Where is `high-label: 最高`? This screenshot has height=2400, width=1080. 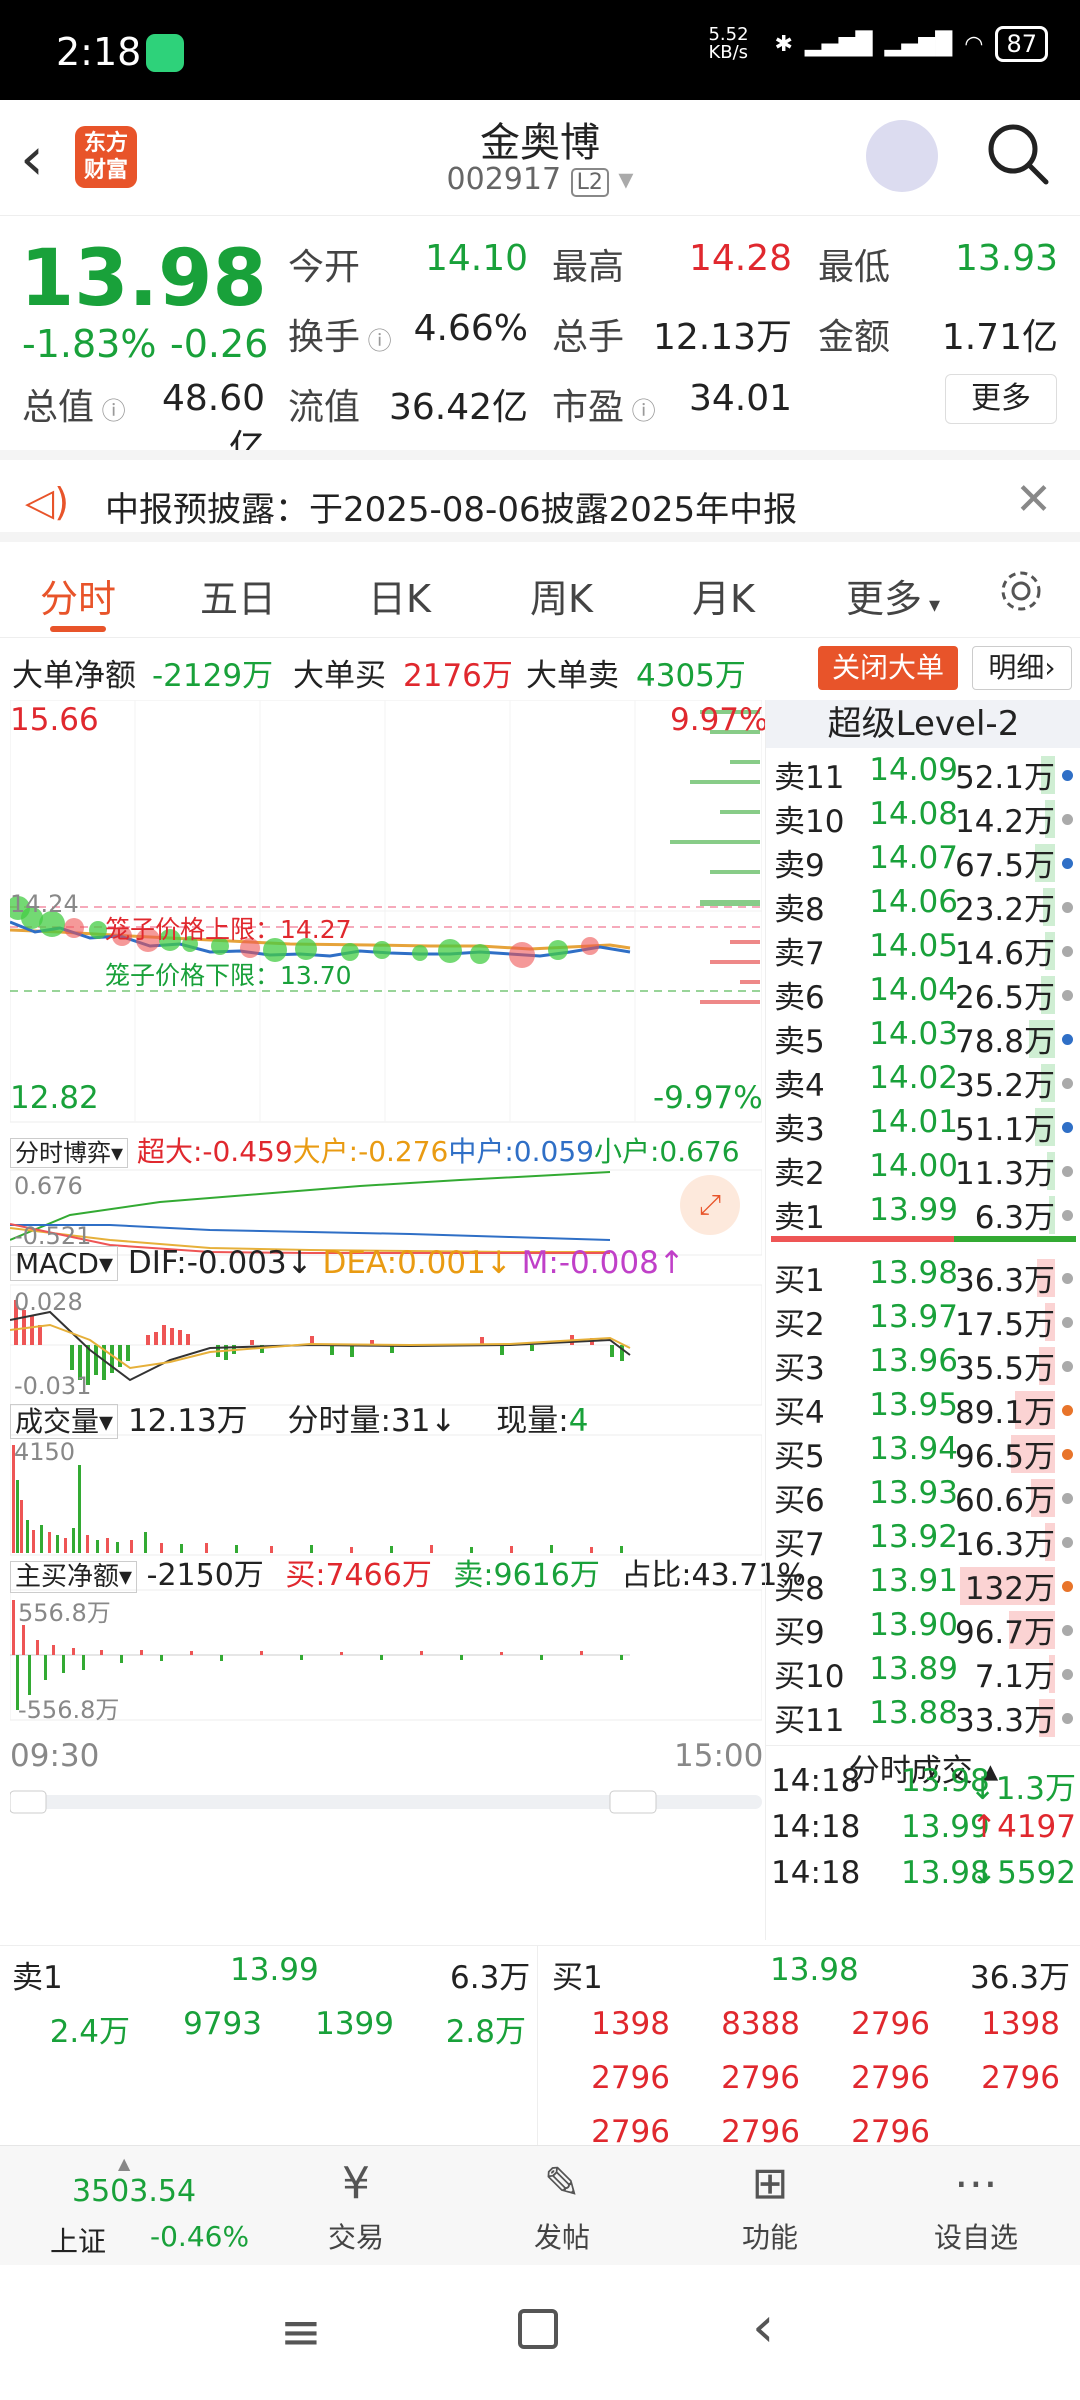 high-label: 最高 is located at coordinates (588, 267).